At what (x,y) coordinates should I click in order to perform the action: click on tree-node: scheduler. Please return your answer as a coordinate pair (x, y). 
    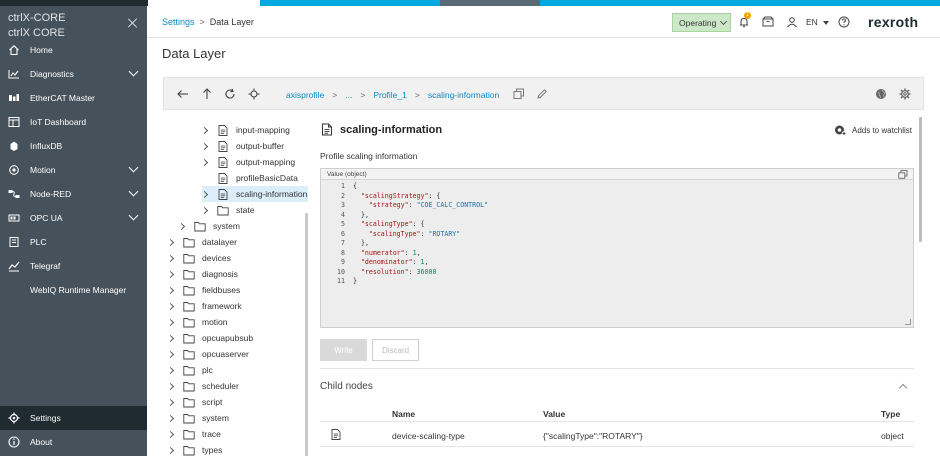
    Looking at the image, I should click on (202, 386).